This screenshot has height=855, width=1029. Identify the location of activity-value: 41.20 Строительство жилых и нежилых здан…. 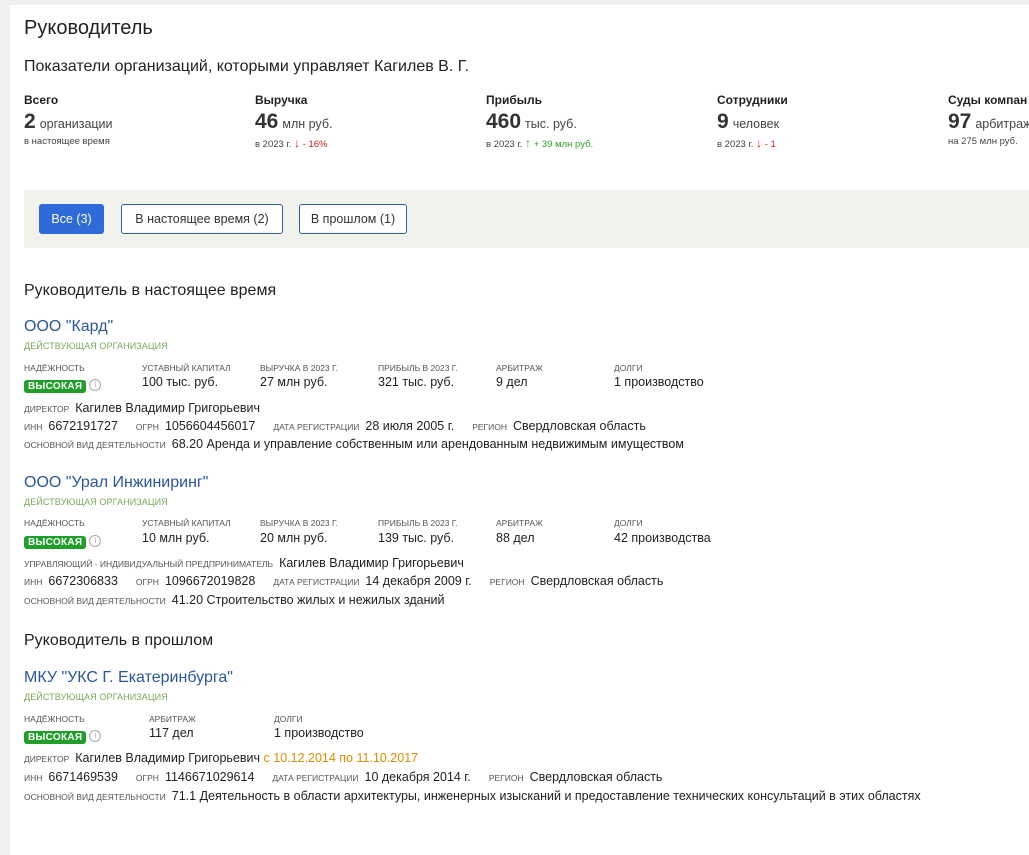
(308, 600).